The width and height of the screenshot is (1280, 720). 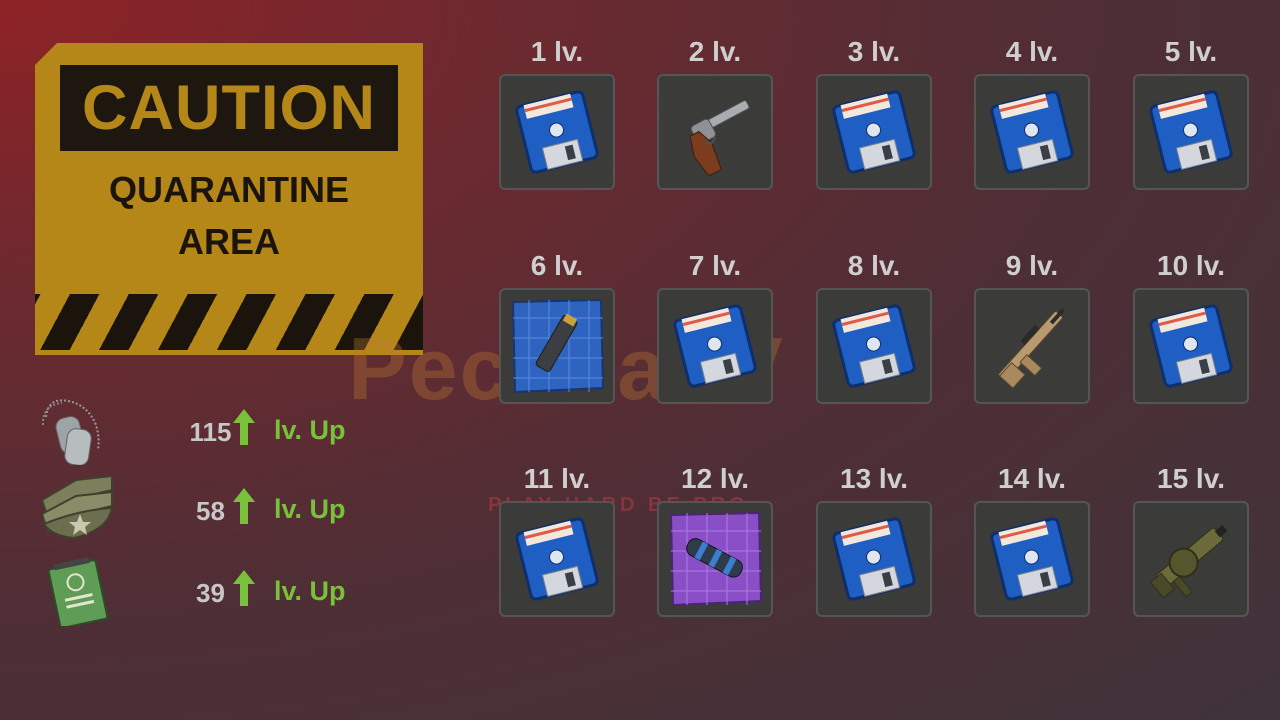 I want to click on revolver-icon, so click(x=719, y=138).